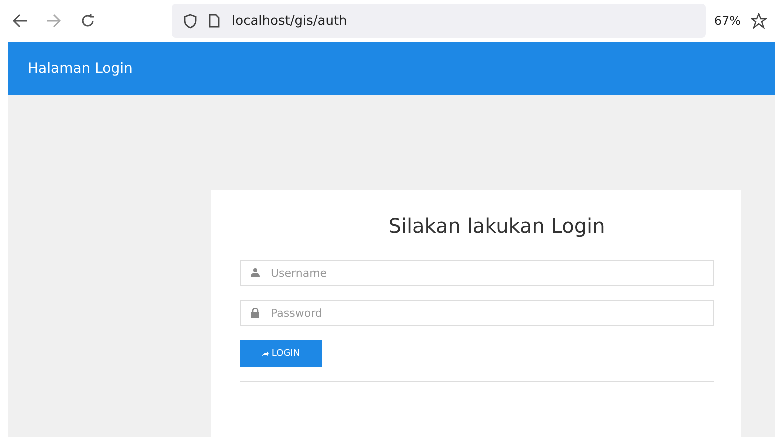 The image size is (775, 437). Describe the element at coordinates (214, 21) in the screenshot. I see `page-icon` at that location.